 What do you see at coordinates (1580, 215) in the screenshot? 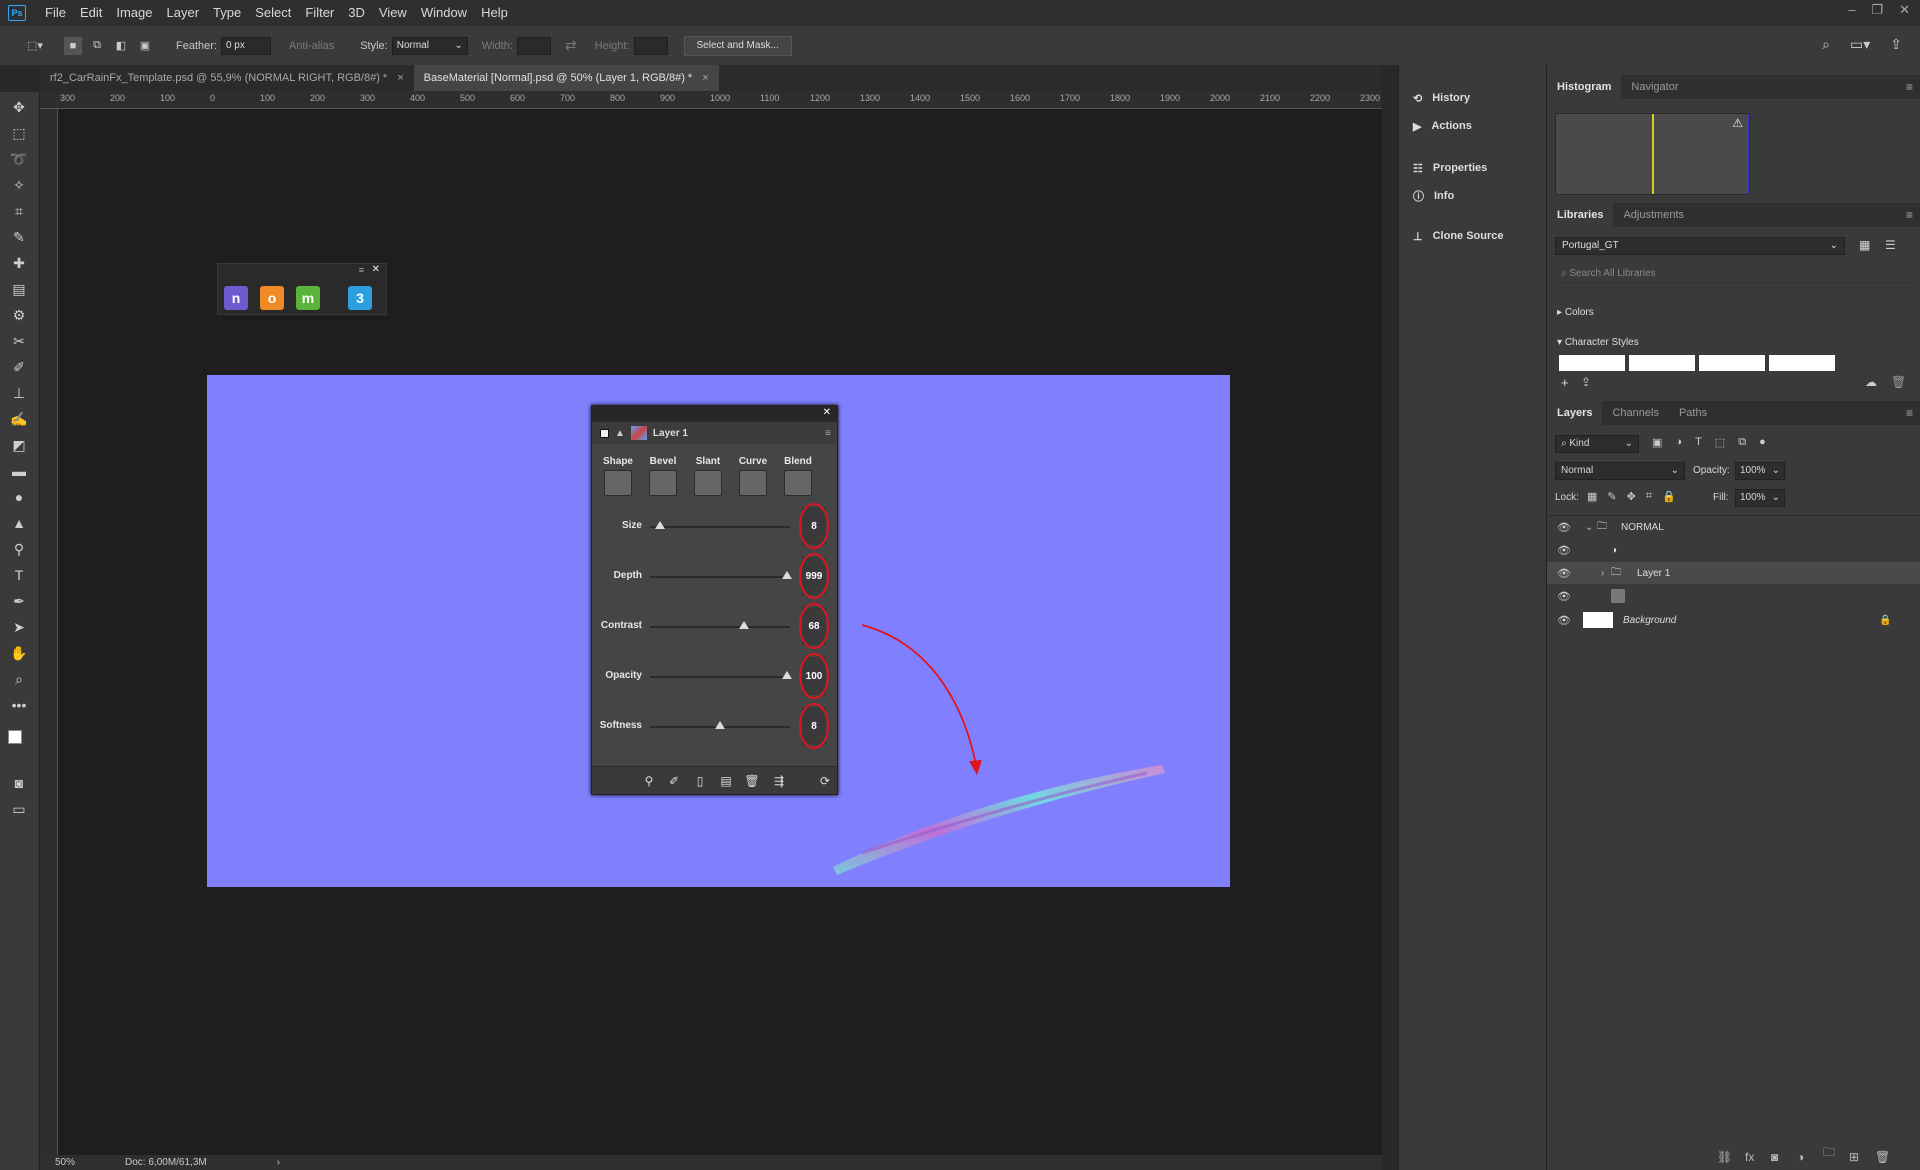
I see `tab-libraries: Libraries` at bounding box center [1580, 215].